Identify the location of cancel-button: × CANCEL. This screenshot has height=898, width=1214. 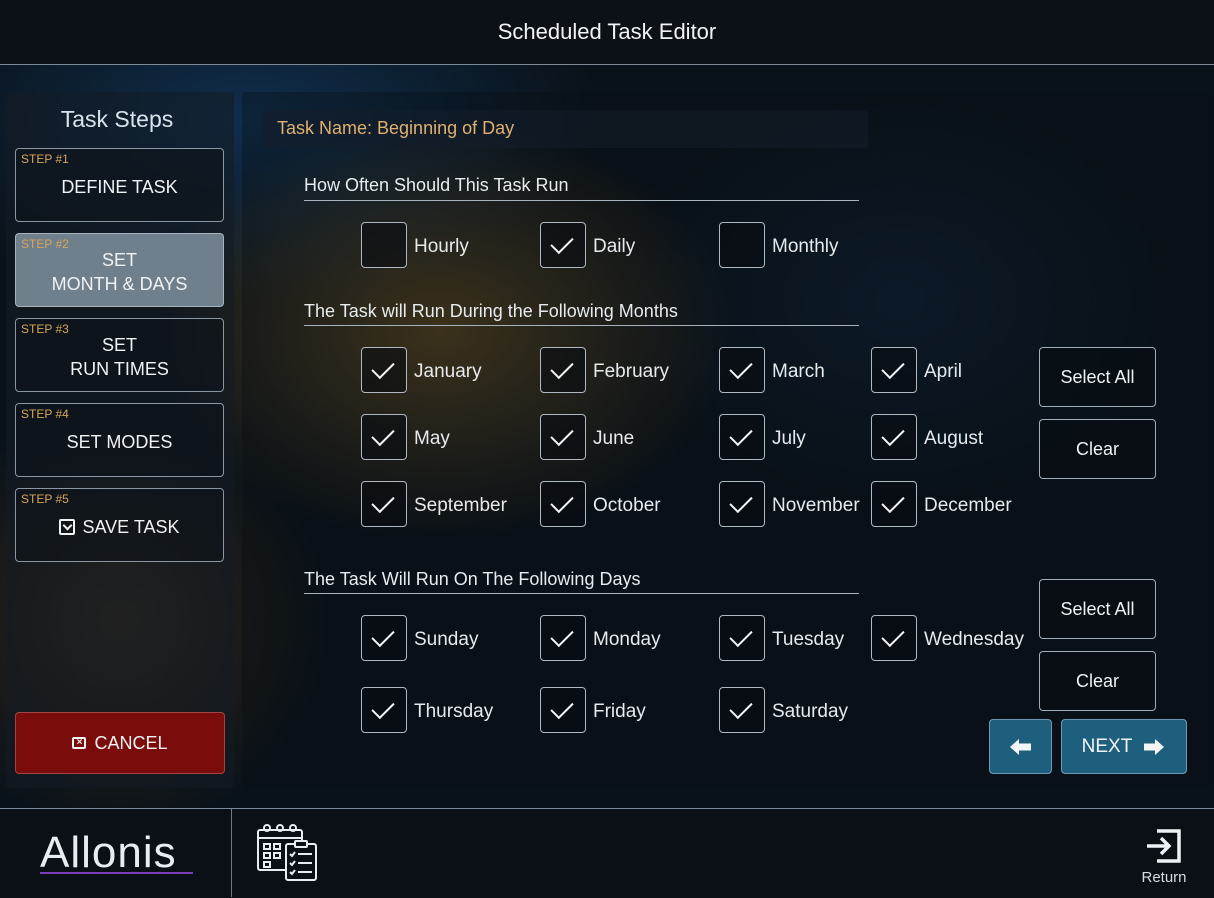
(120, 743).